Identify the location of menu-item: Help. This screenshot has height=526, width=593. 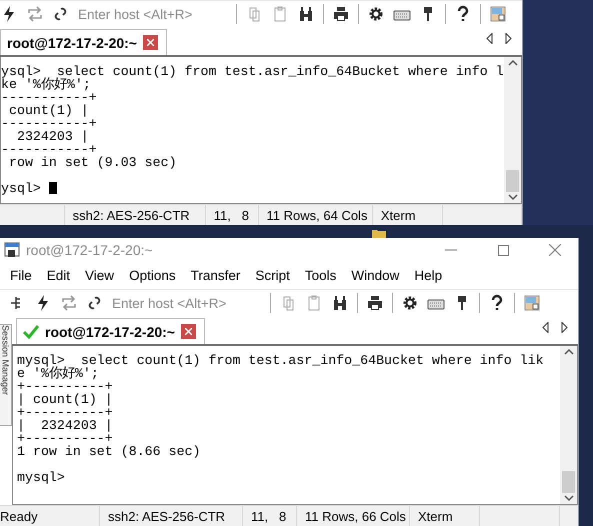
(432, 275).